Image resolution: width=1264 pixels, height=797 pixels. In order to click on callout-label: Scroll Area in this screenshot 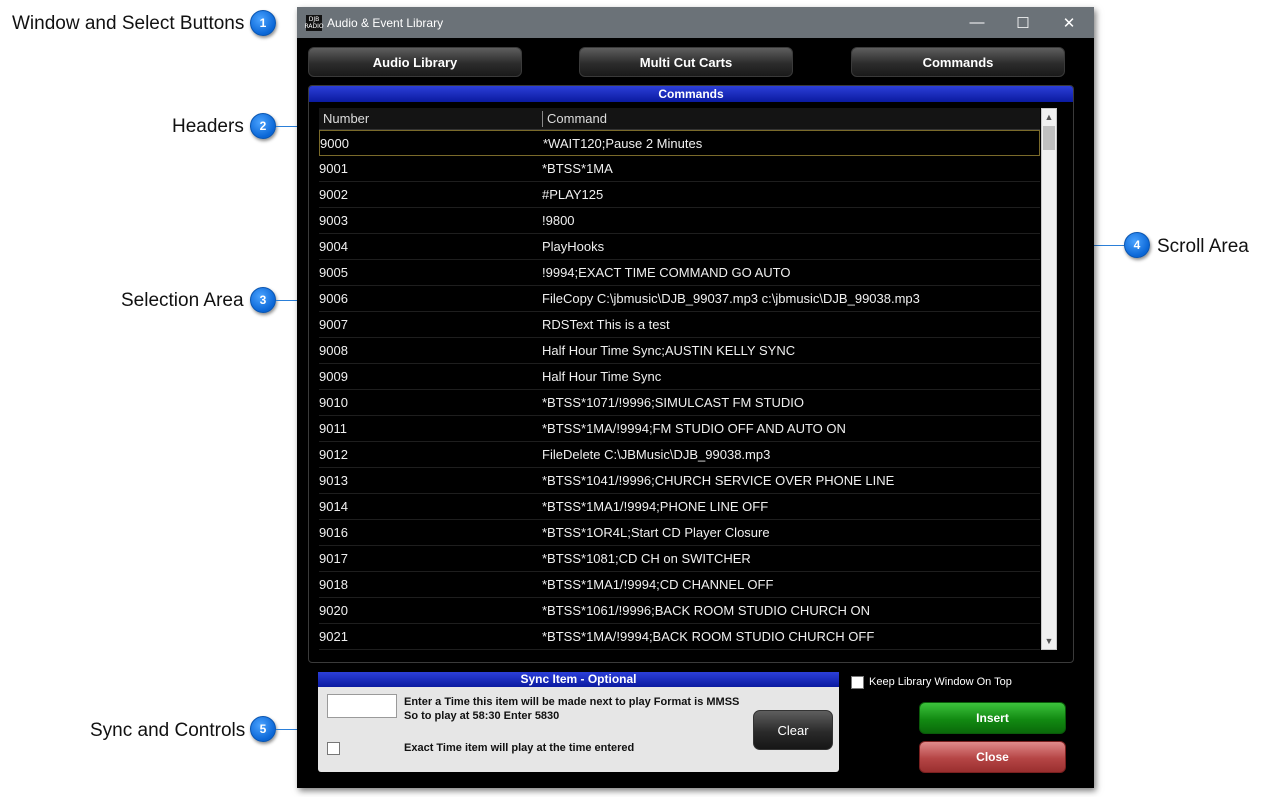, I will do `click(1203, 246)`.